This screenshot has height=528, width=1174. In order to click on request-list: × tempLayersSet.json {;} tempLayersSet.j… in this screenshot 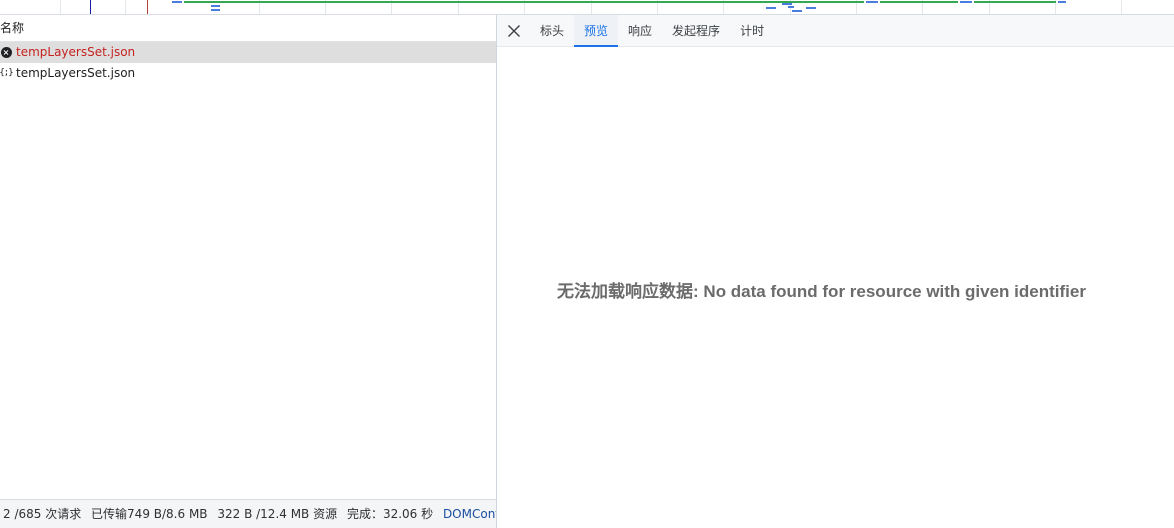, I will do `click(248, 63)`.